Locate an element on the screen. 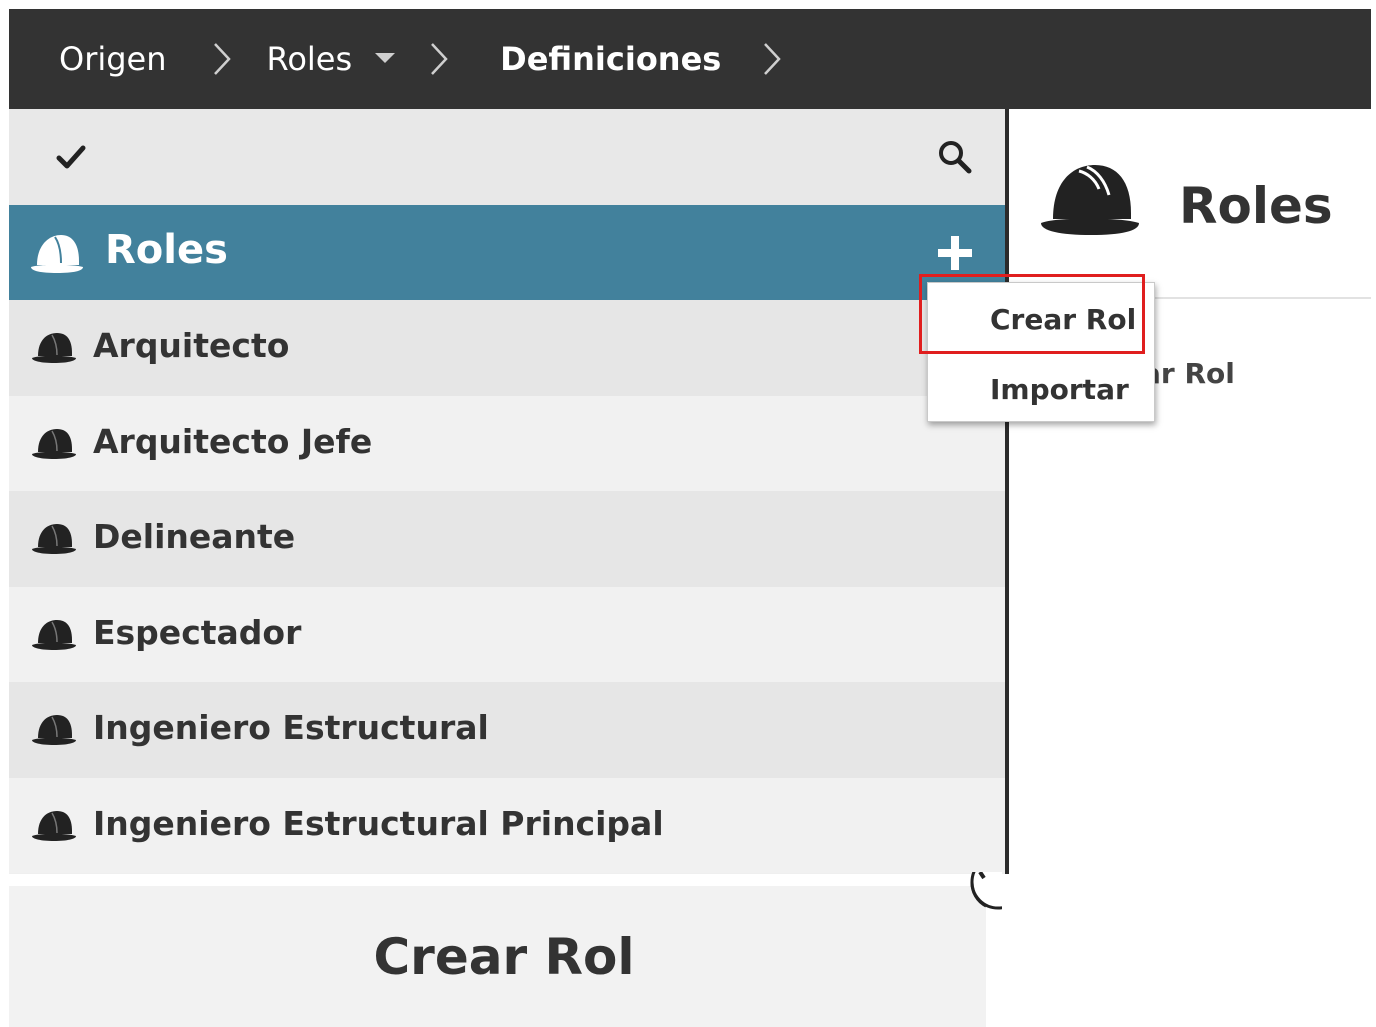 The height and width of the screenshot is (1027, 1376). breadcrumb-roles: Roles is located at coordinates (310, 59).